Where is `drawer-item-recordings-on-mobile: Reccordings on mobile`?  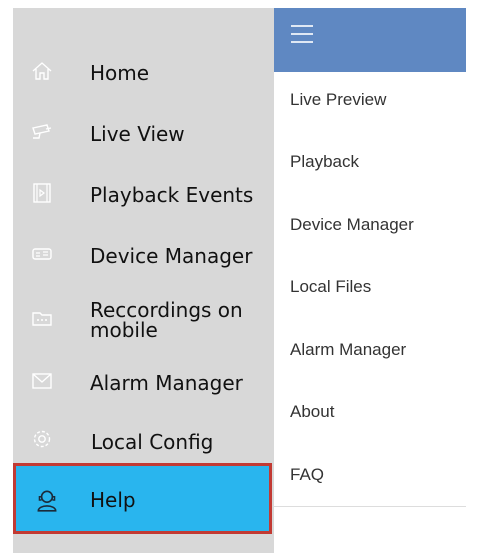 drawer-item-recordings-on-mobile: Reccordings on mobile is located at coordinates (143, 331).